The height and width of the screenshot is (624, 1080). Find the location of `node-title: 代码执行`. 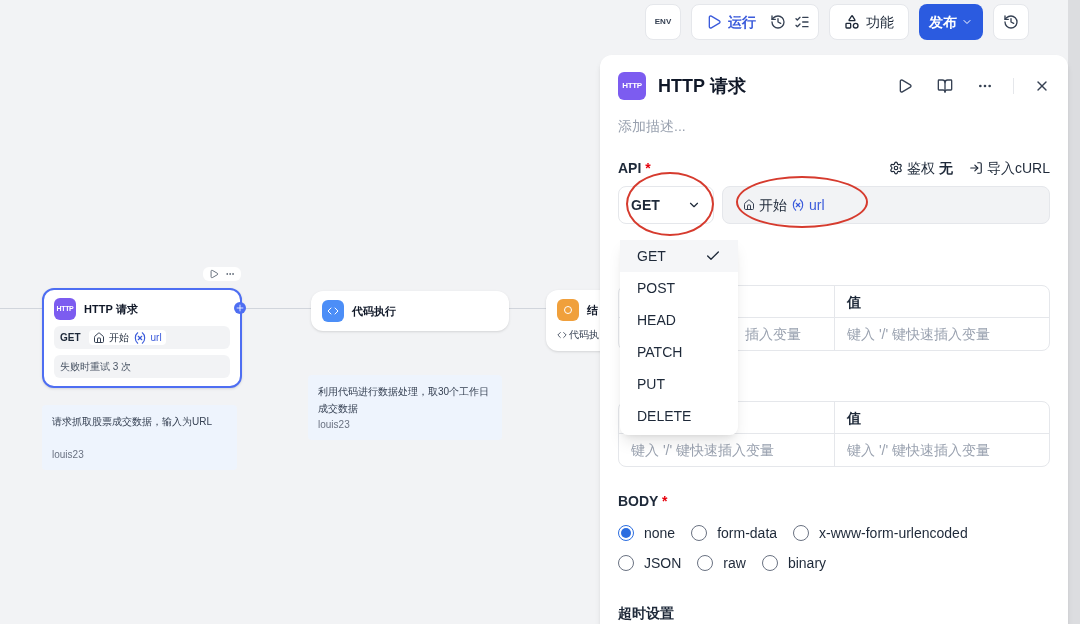

node-title: 代码执行 is located at coordinates (374, 311).